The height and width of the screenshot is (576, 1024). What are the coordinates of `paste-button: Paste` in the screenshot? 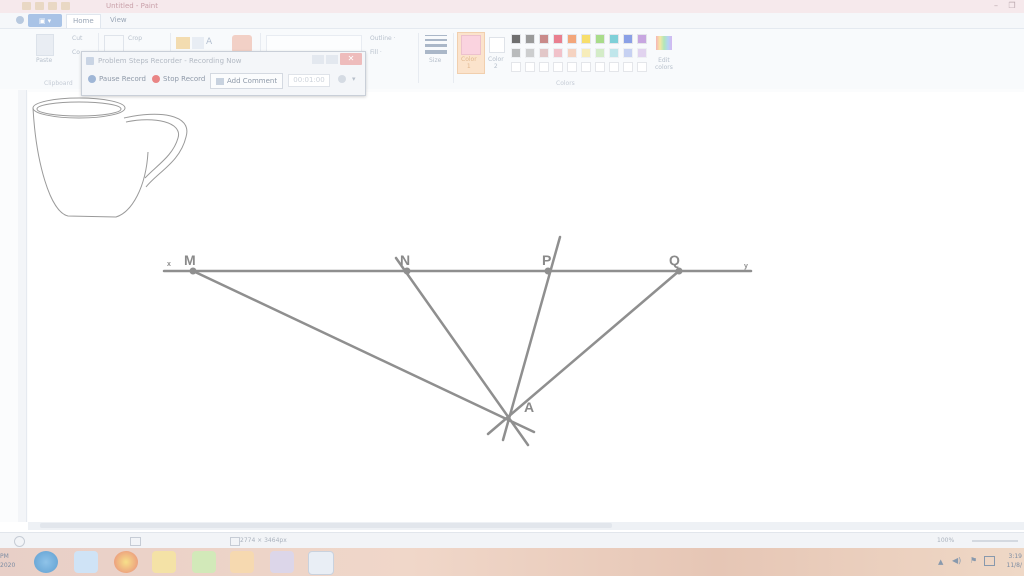 It's located at (44, 60).